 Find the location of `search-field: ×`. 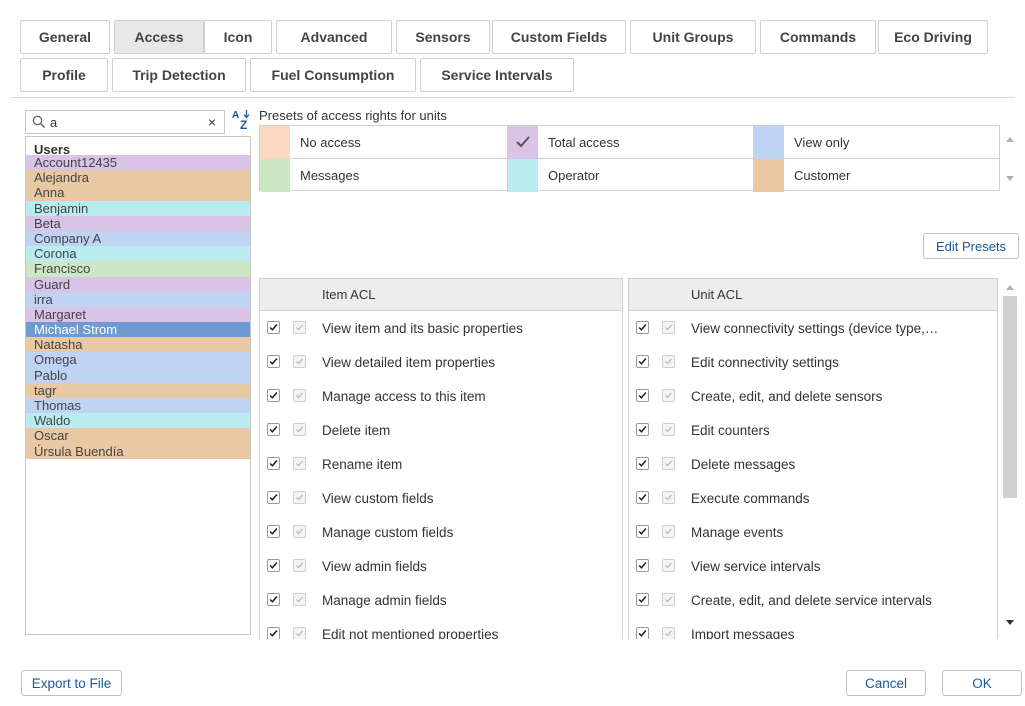

search-field: × is located at coordinates (125, 122).